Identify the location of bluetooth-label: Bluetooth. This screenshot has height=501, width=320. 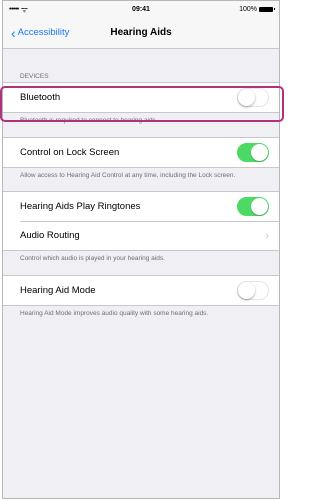
(40, 97).